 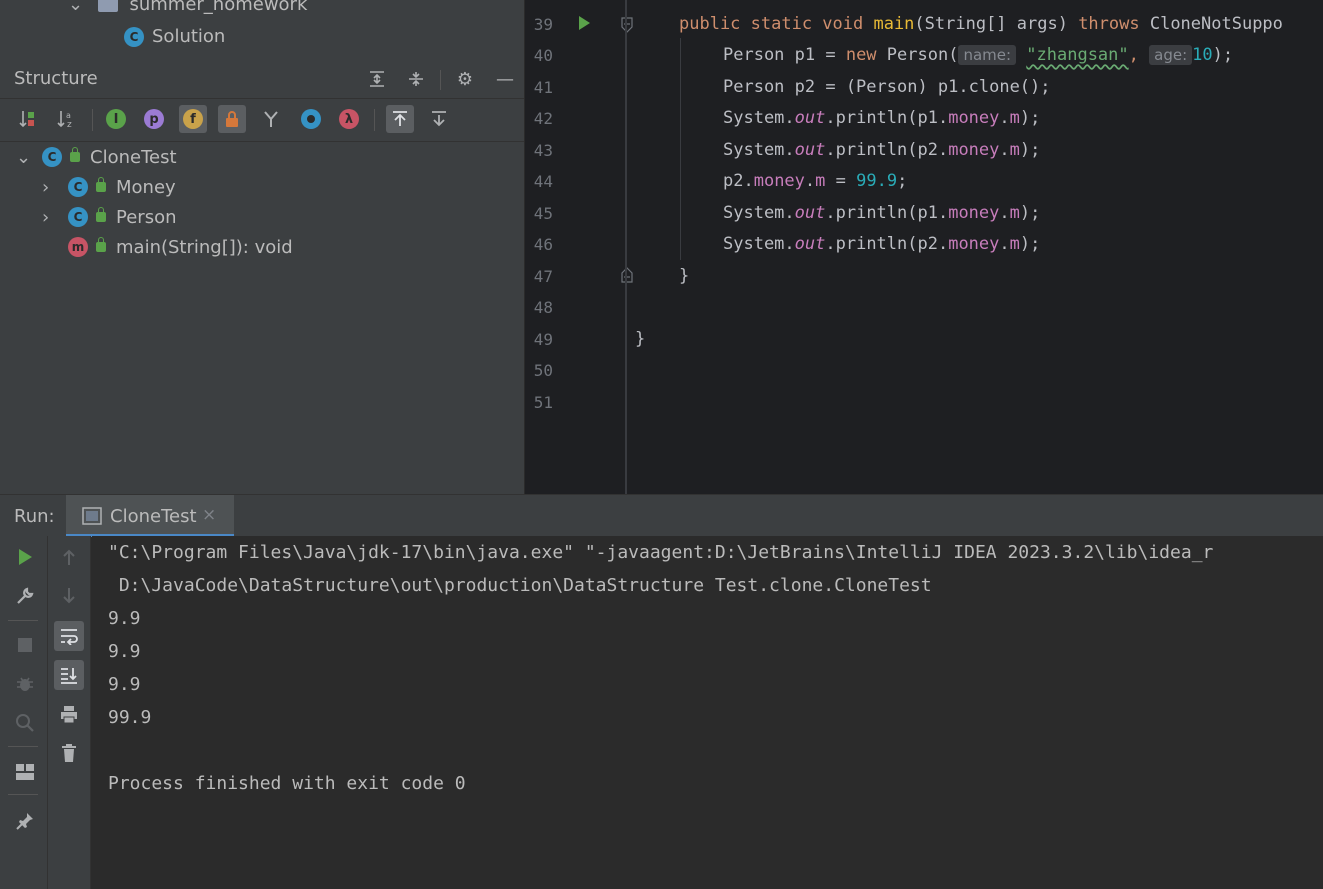 I want to click on tree-item-main: m main(String[]): void, so click(x=180, y=247).